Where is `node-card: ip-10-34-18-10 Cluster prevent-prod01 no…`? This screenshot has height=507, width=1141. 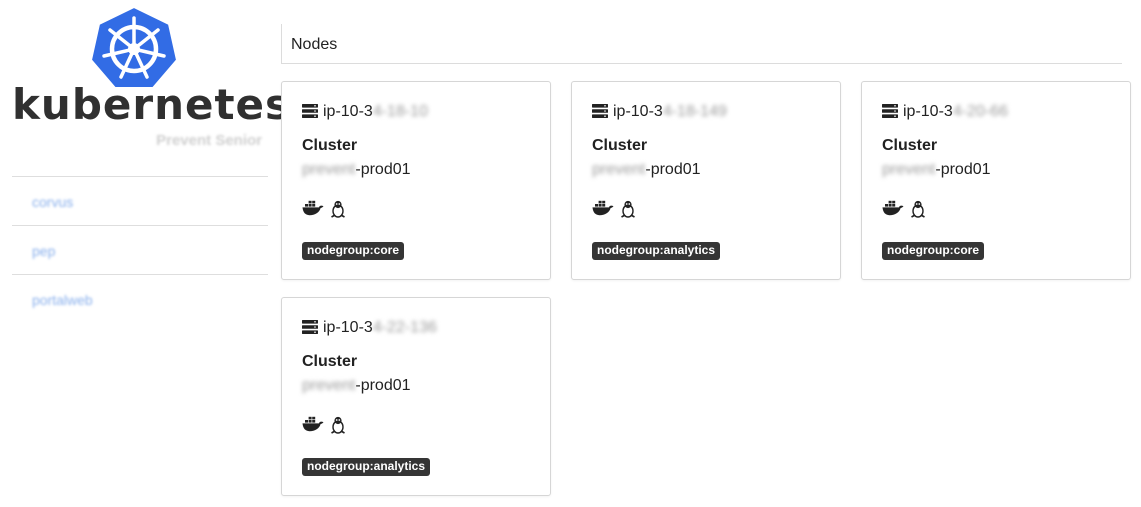
node-card: ip-10-34-18-10 Cluster prevent-prod01 no… is located at coordinates (416, 180).